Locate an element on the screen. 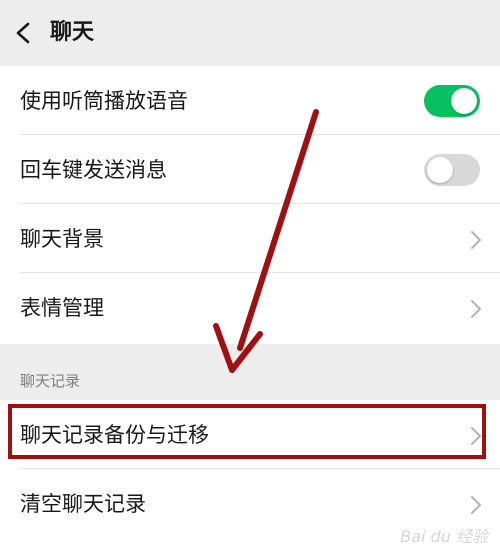 The height and width of the screenshot is (553, 500). enter-send-toggle is located at coordinates (452, 170).